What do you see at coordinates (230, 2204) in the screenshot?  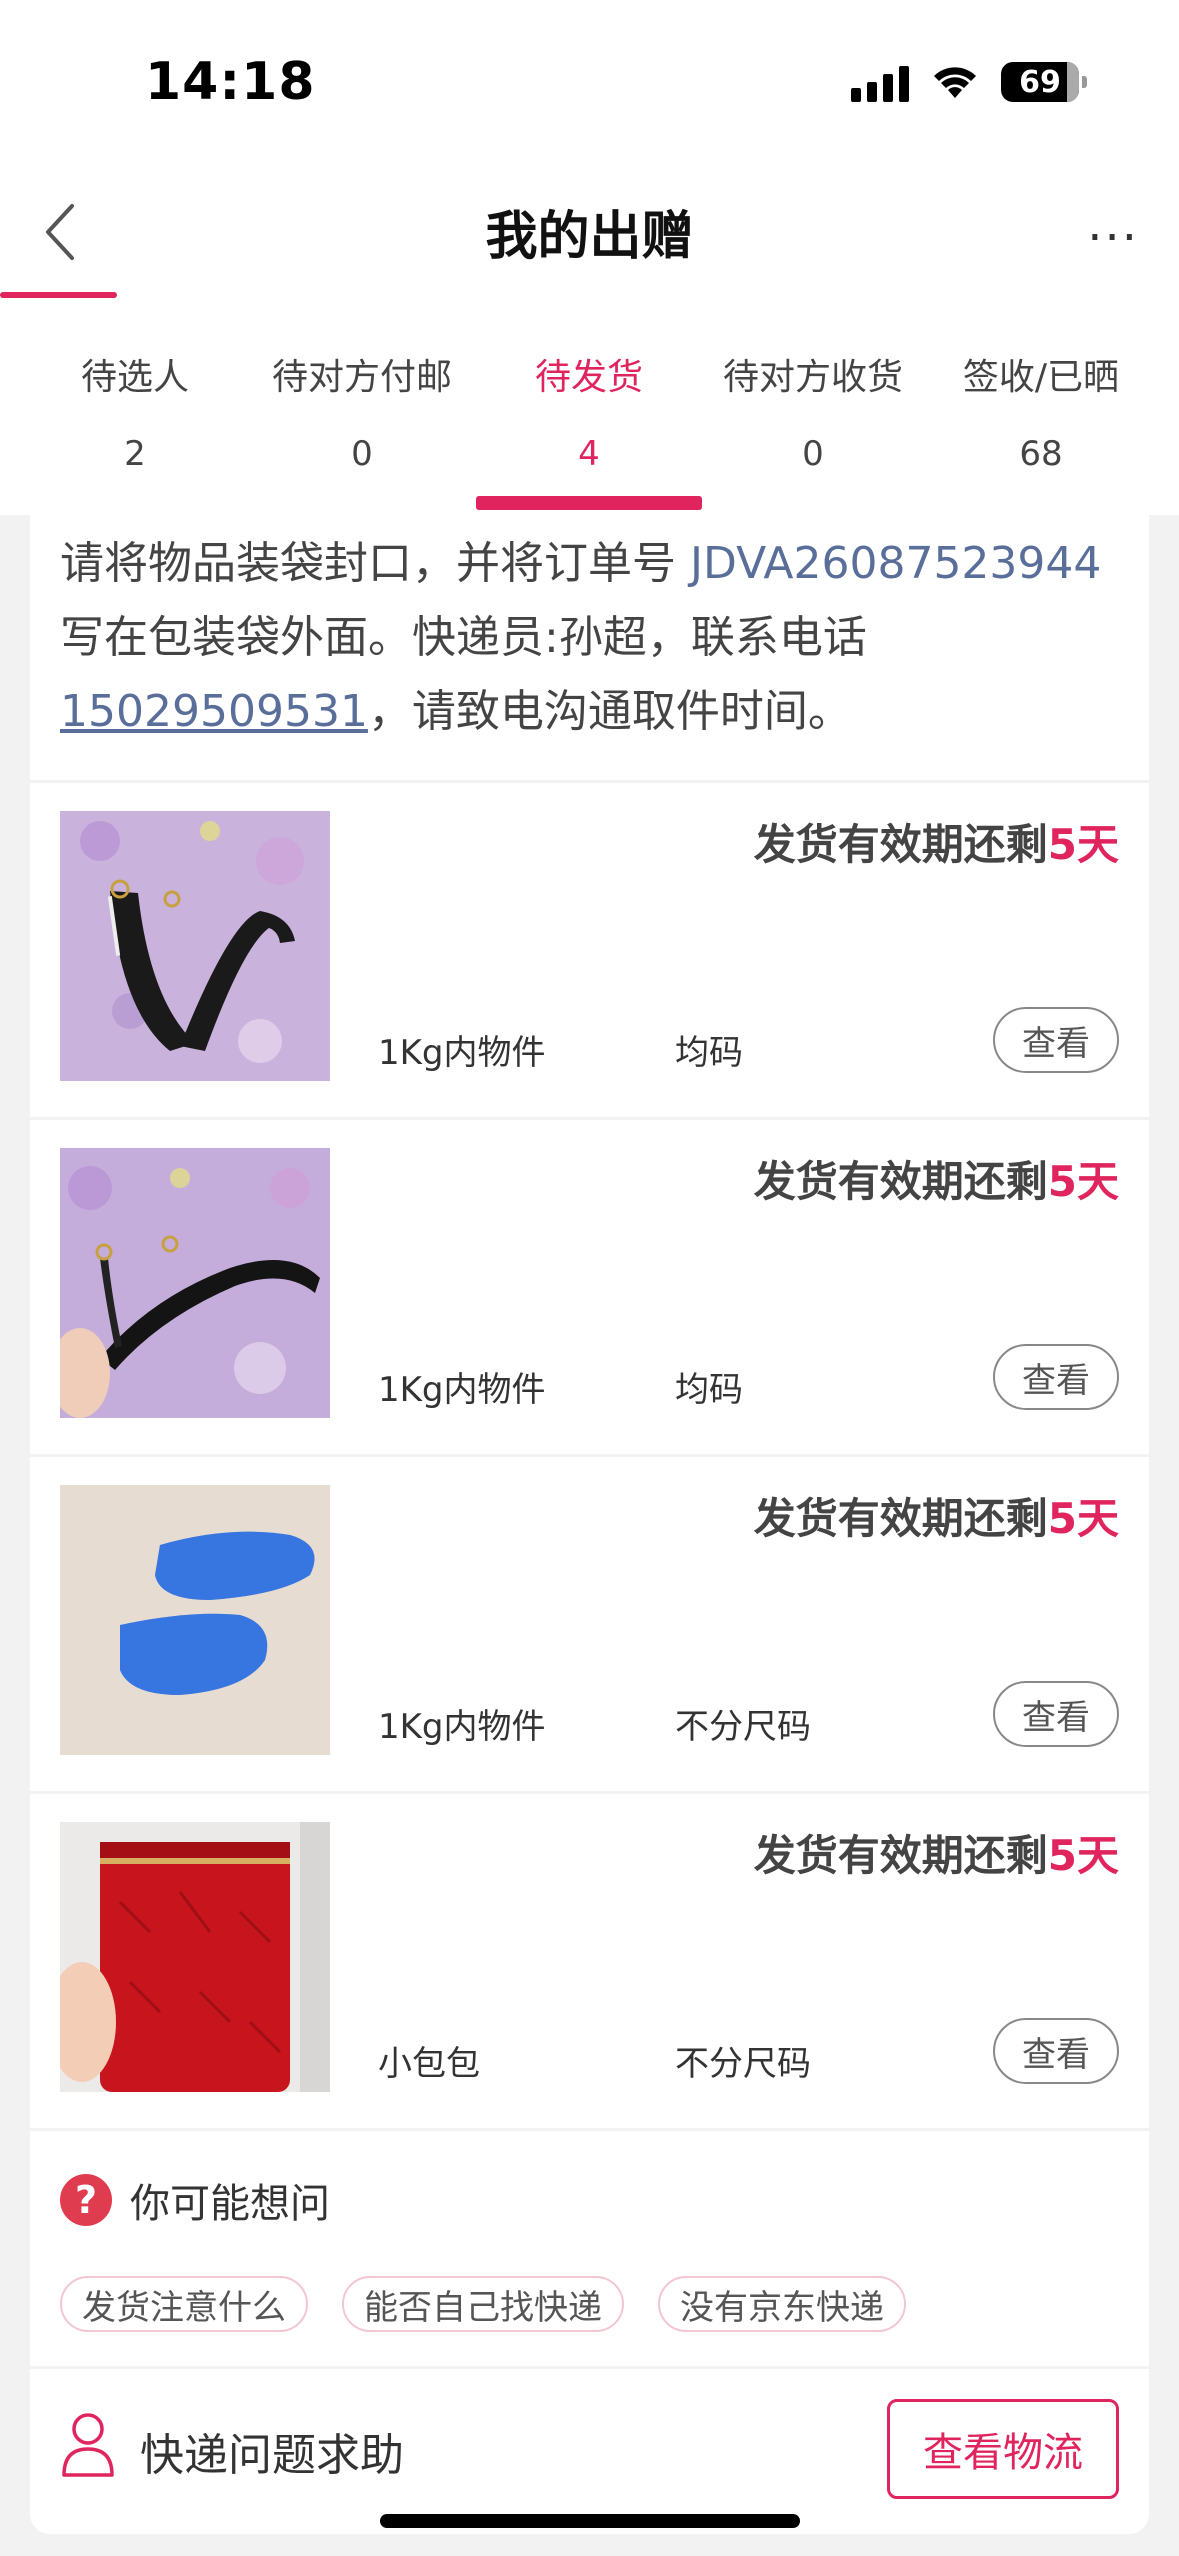 I see `faq-title: 你可能想问` at bounding box center [230, 2204].